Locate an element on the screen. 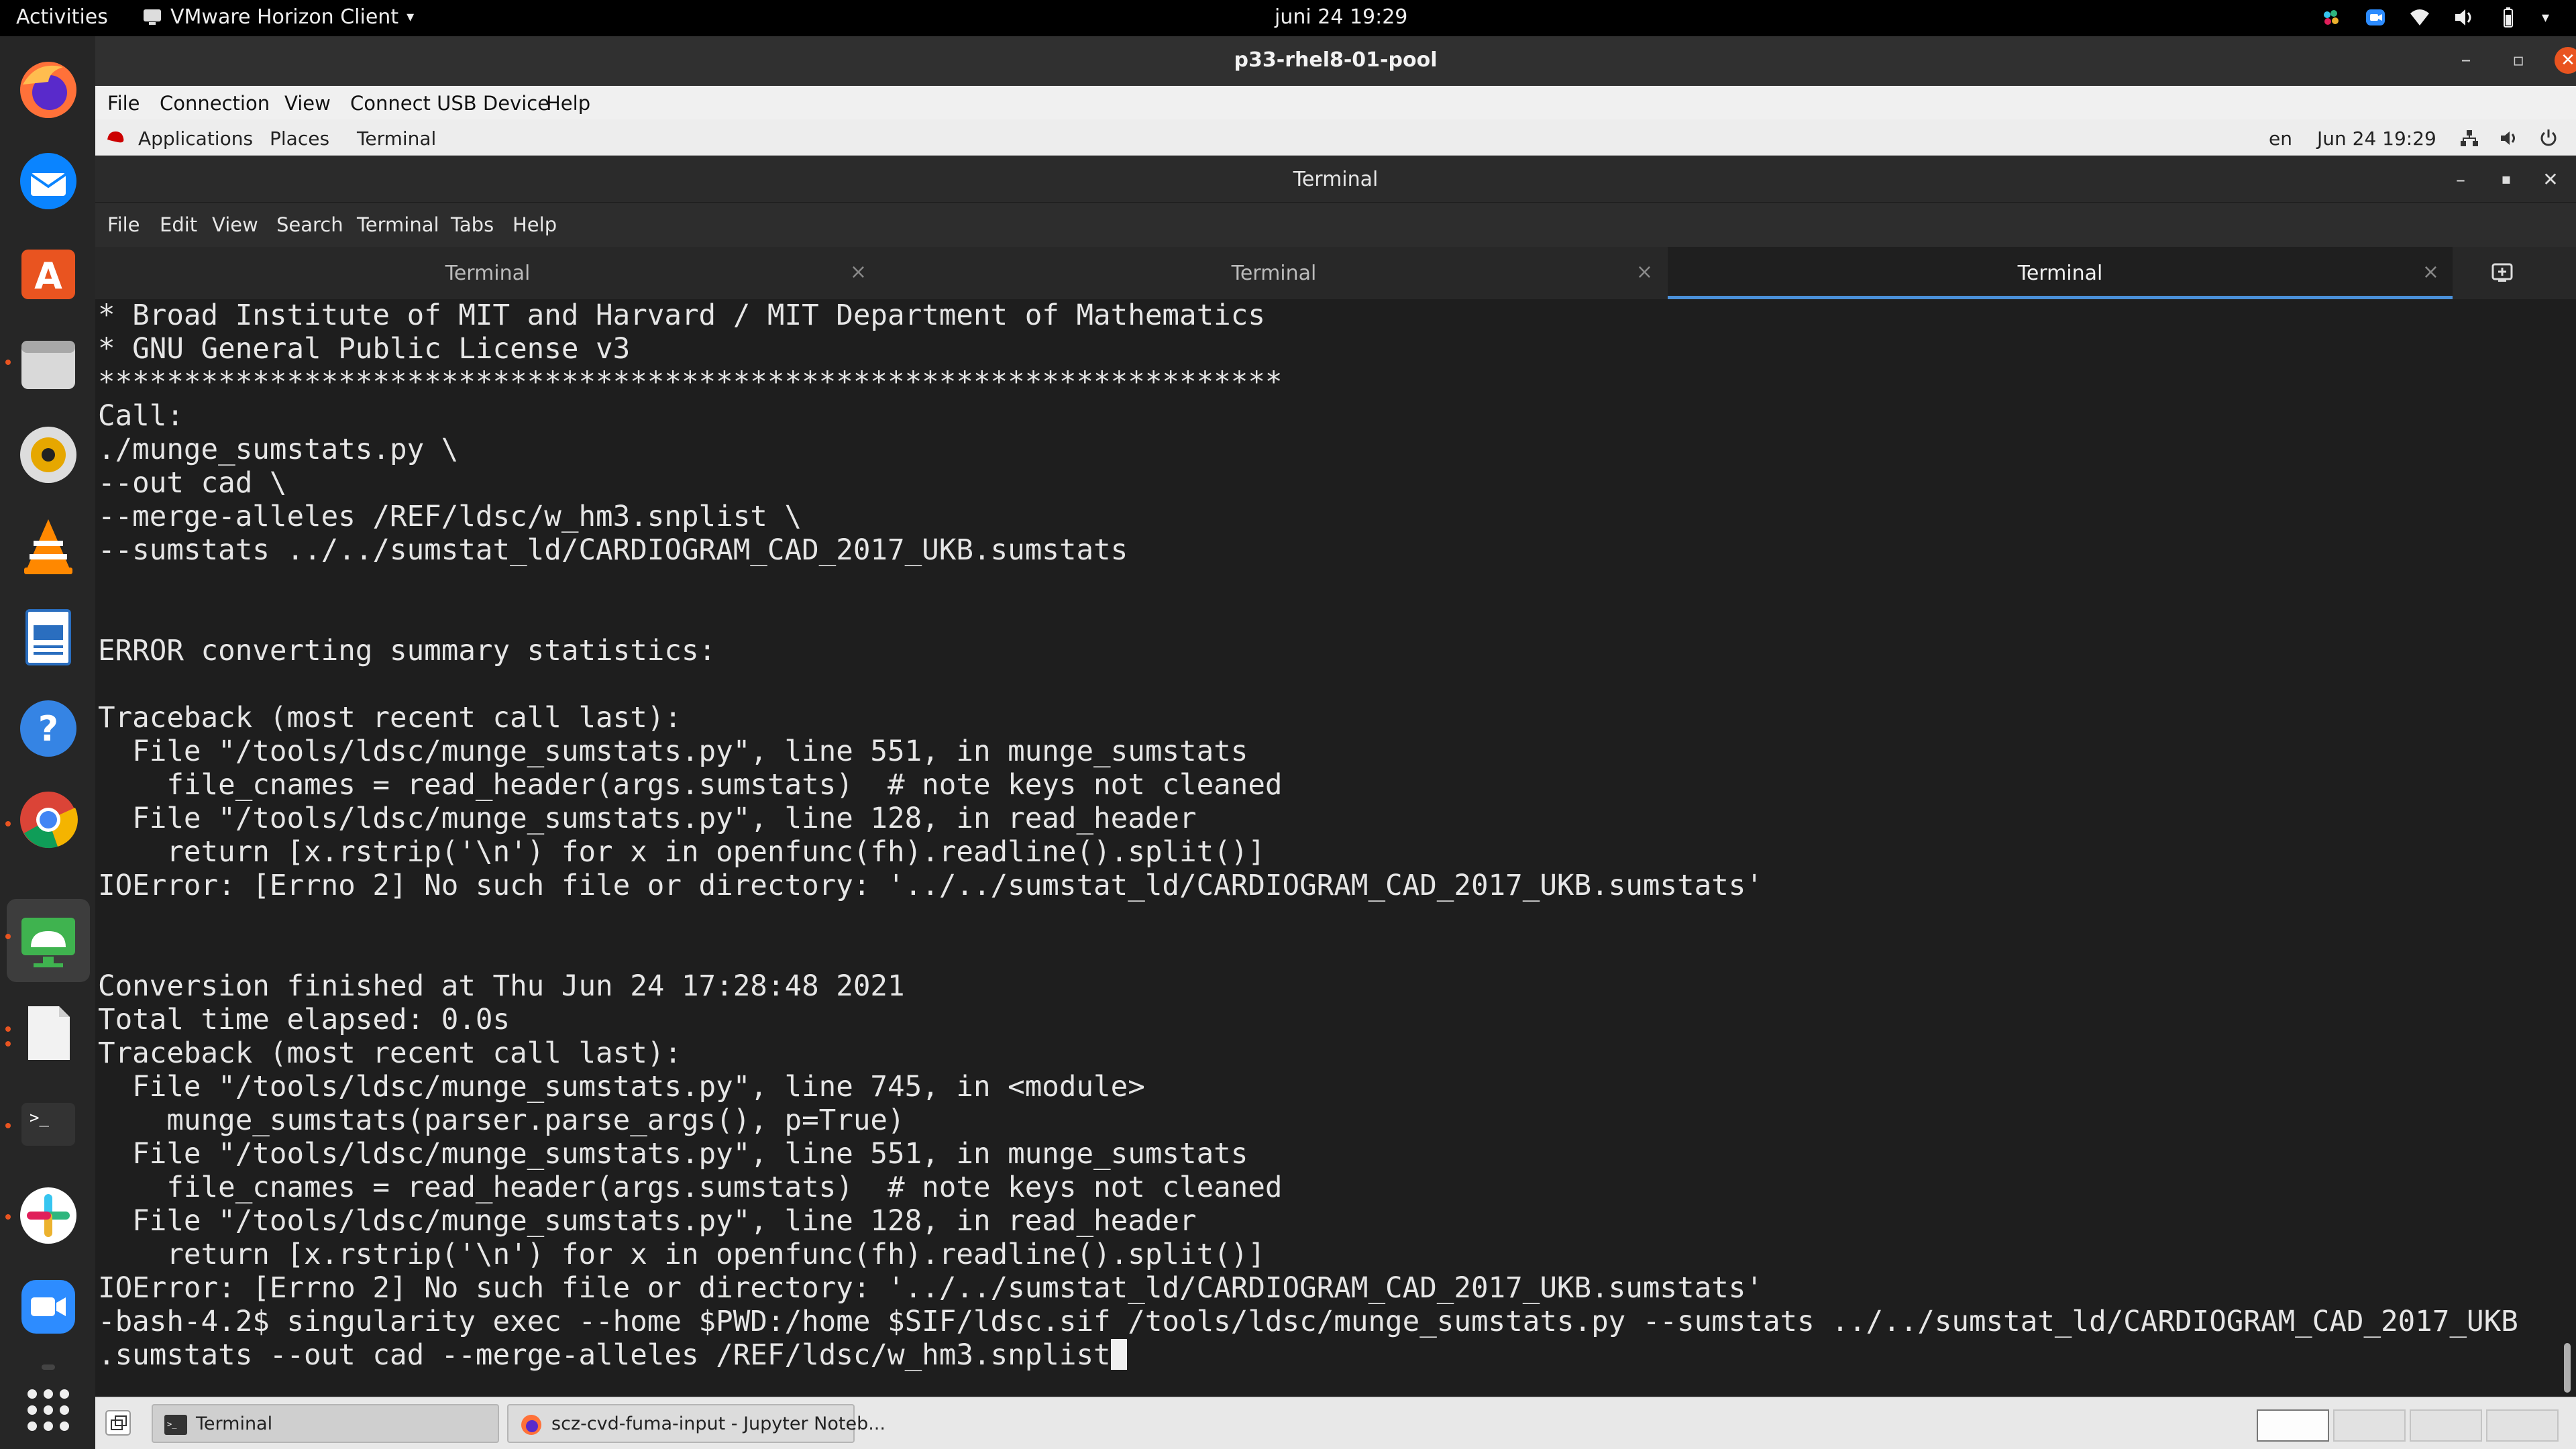 The image size is (2576, 1449). applications-menu: Applications is located at coordinates (195, 138).